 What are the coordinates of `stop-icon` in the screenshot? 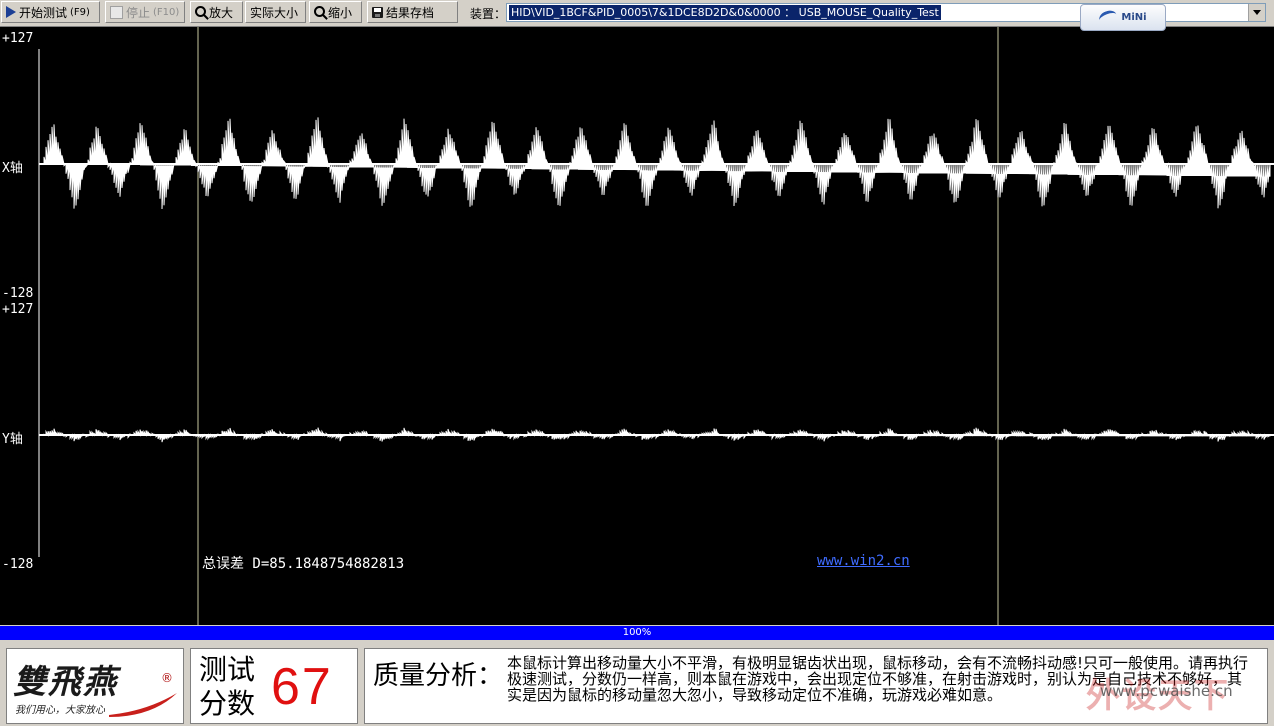 It's located at (116, 12).